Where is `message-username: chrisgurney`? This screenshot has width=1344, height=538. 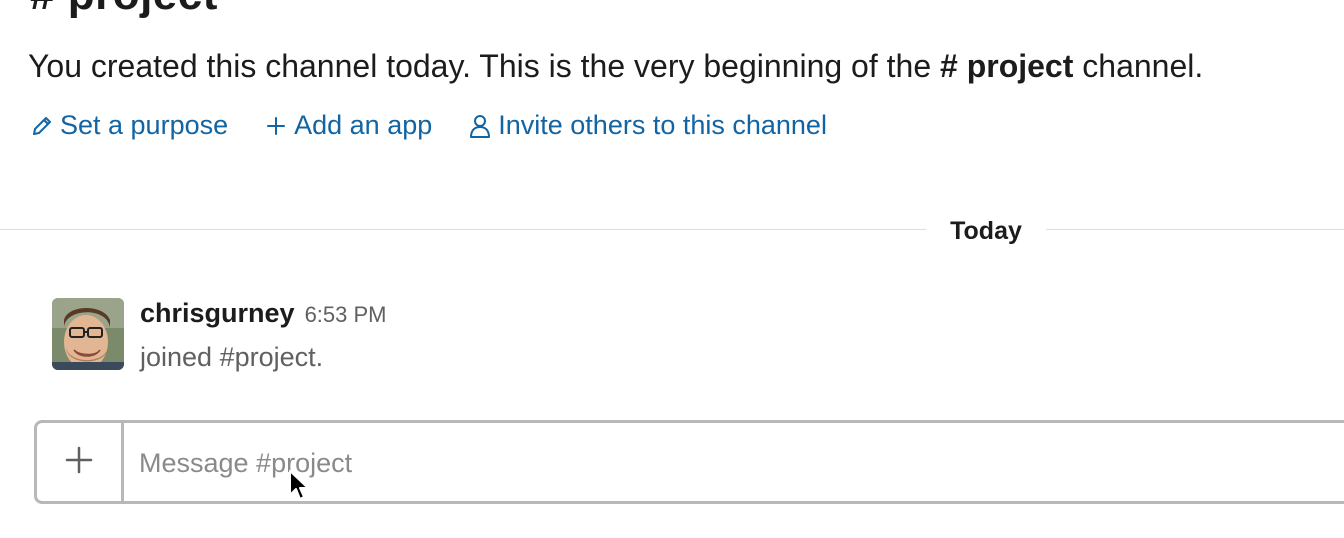
message-username: chrisgurney is located at coordinates (217, 313).